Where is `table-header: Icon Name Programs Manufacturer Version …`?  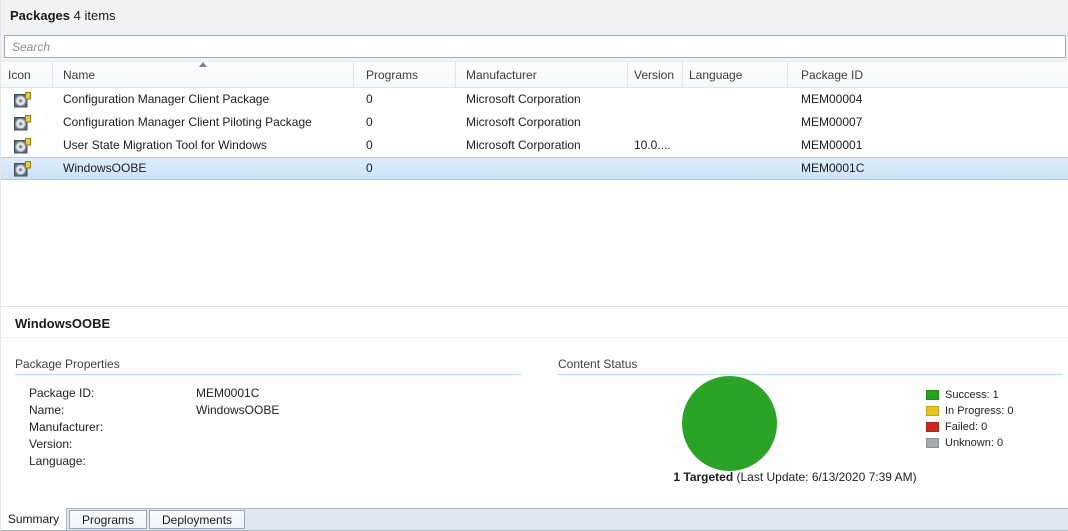
table-header: Icon Name Programs Manufacturer Version … is located at coordinates (534, 74).